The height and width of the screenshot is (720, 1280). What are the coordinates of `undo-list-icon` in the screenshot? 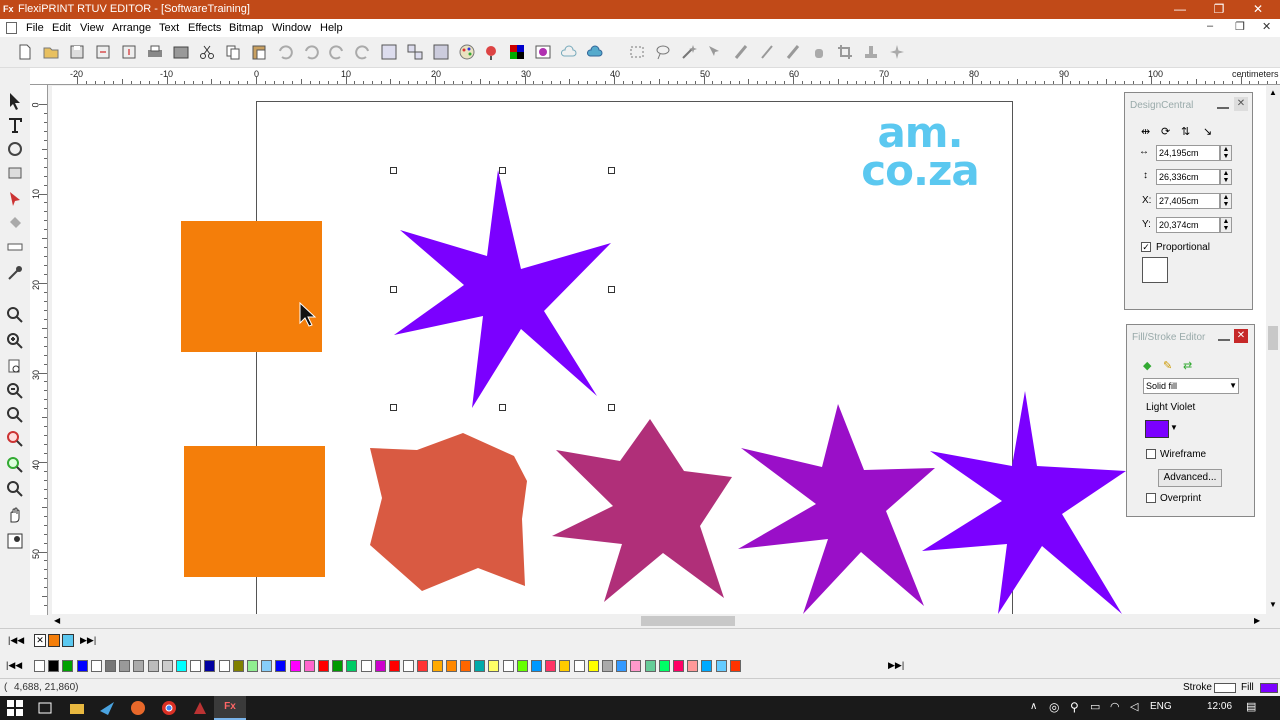 It's located at (311, 52).